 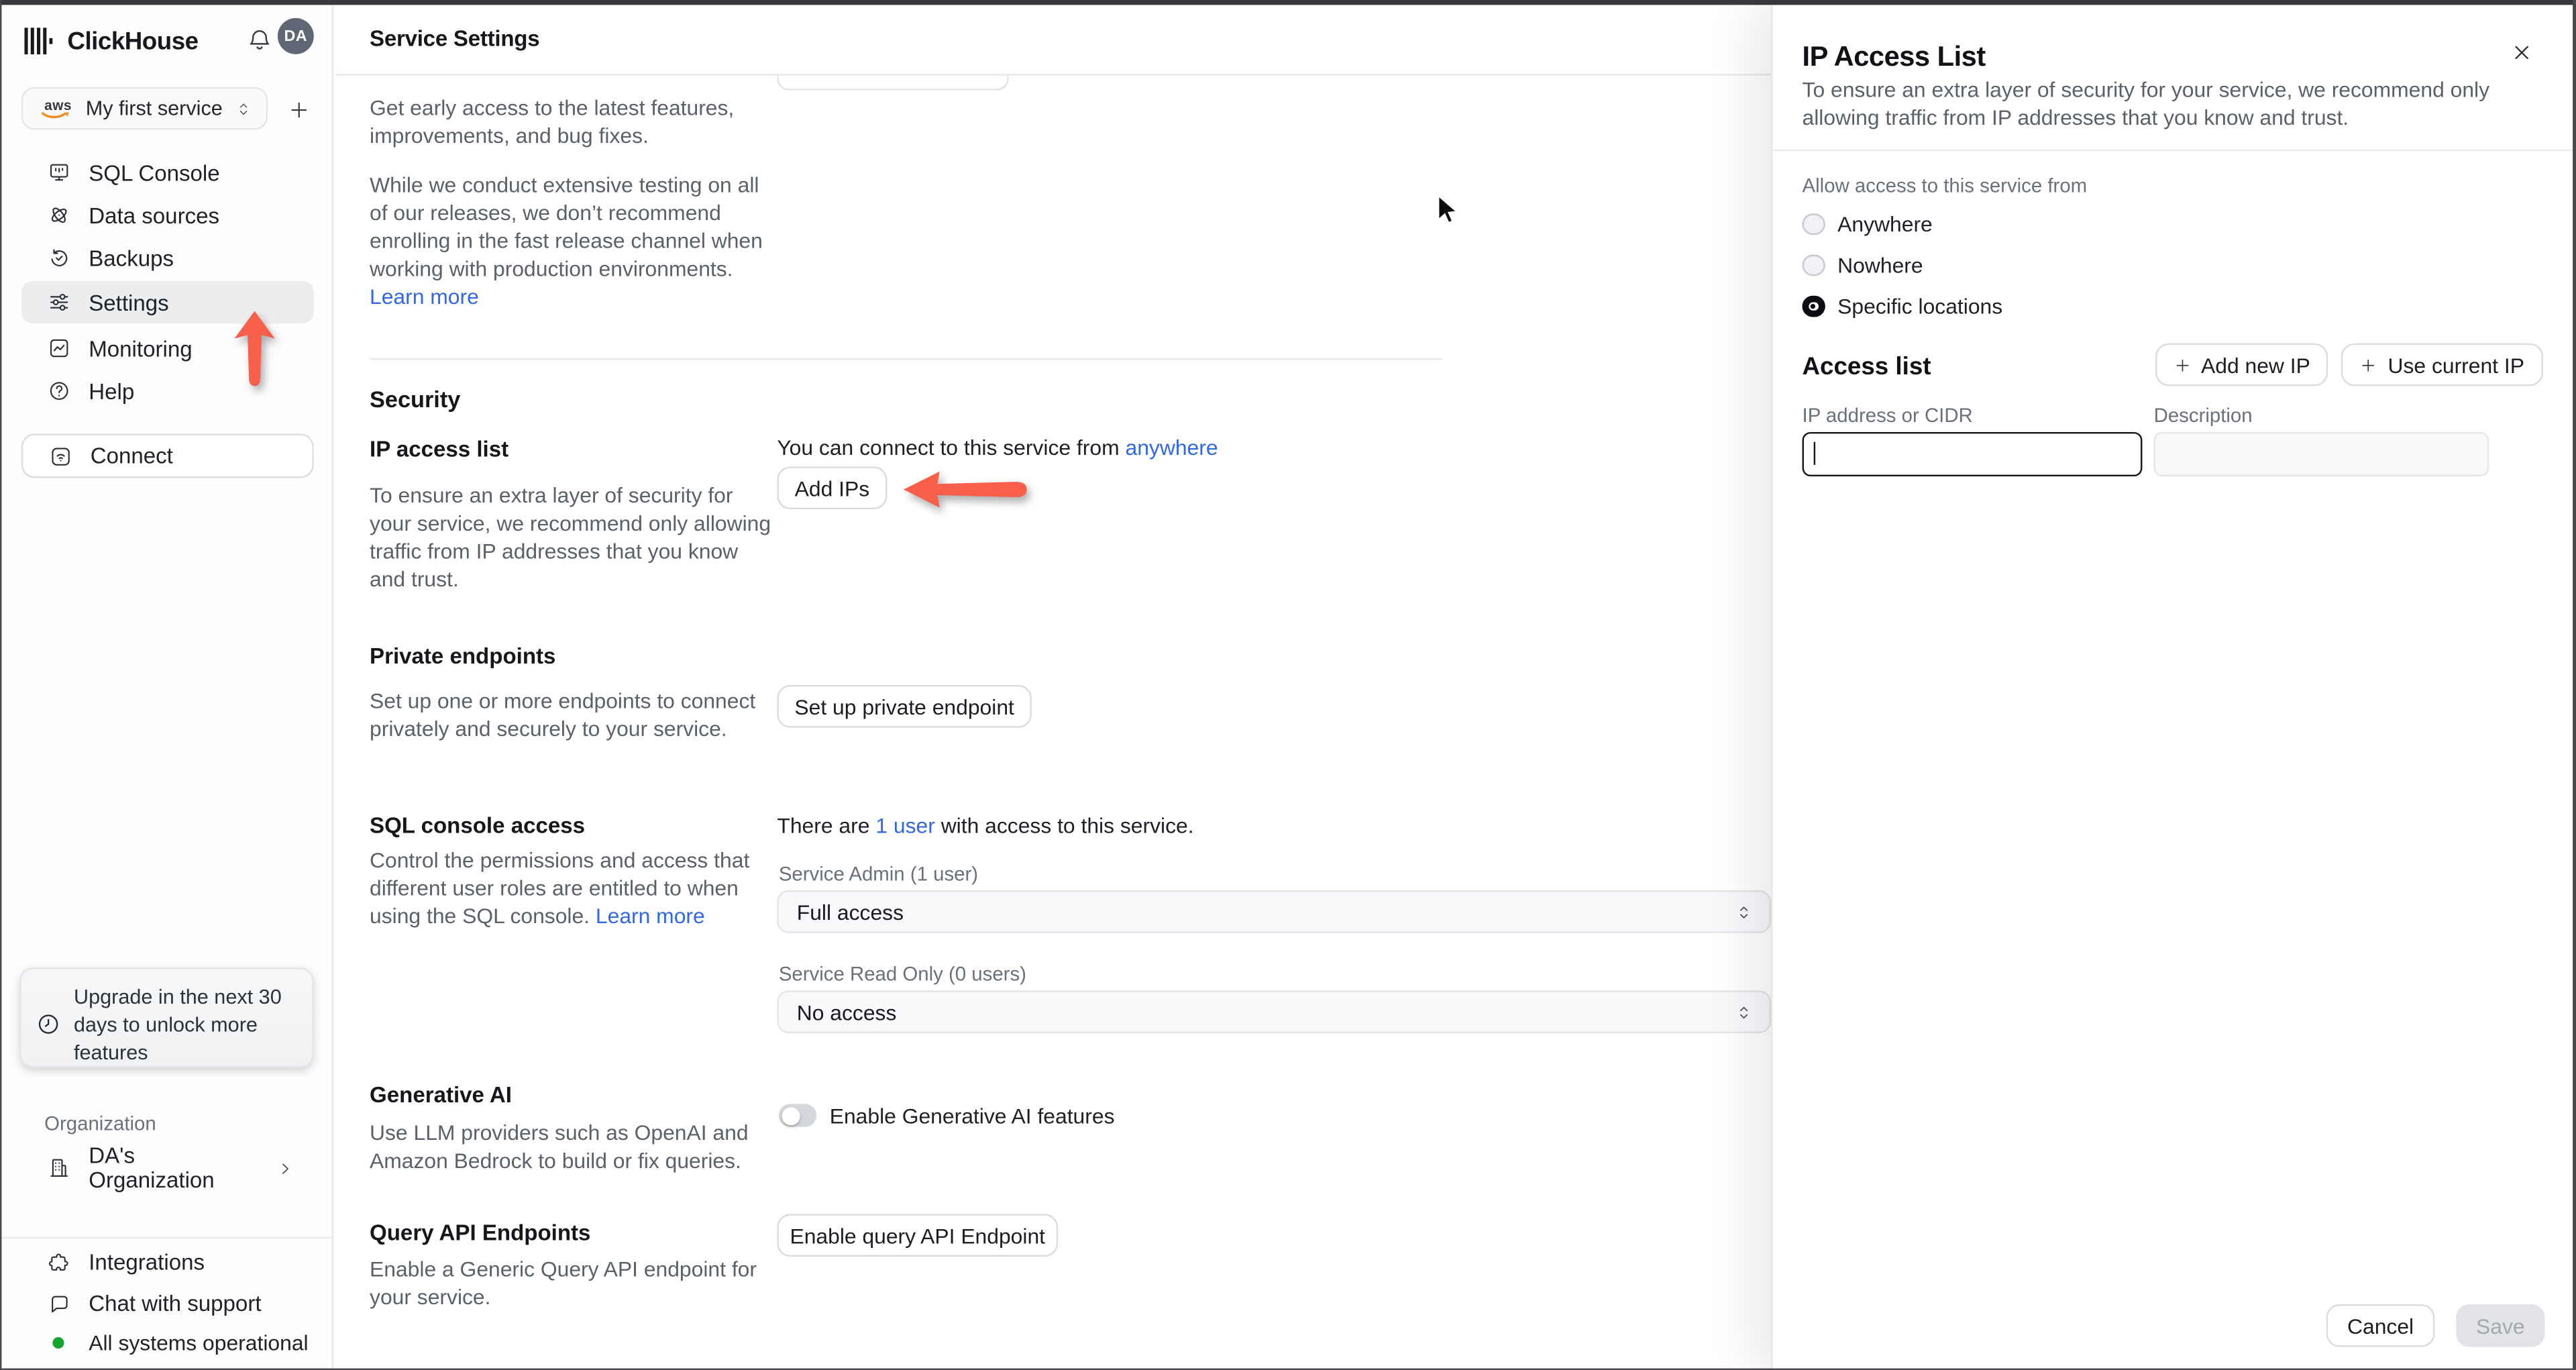 What do you see at coordinates (790, 1115) in the screenshot?
I see `toggle-knob` at bounding box center [790, 1115].